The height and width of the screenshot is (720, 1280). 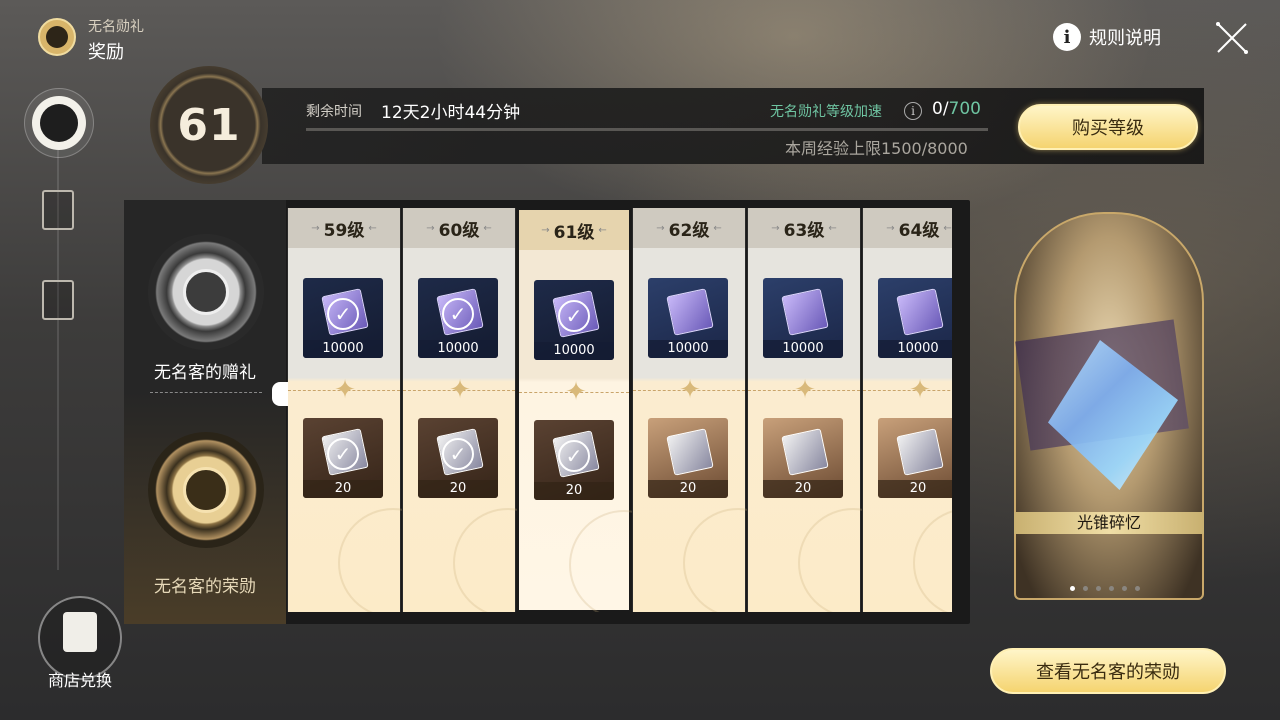 I want to click on time-remaining-value: 12天2小时44分钟, so click(x=451, y=113).